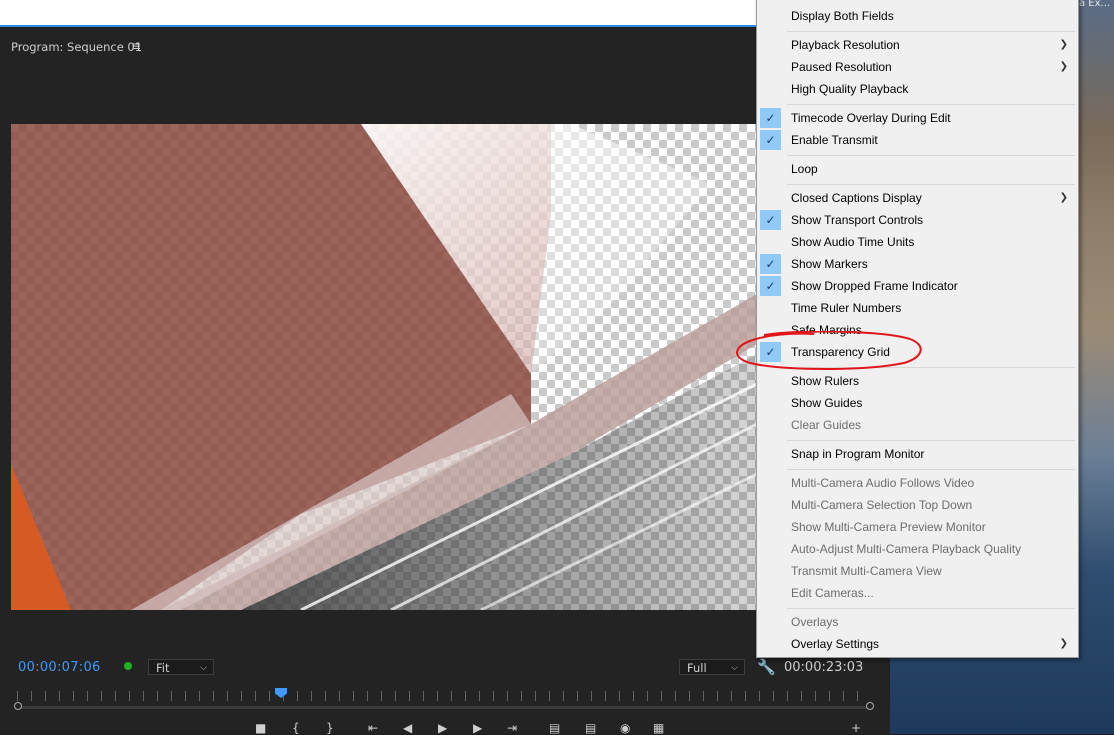 This screenshot has width=1114, height=735. Describe the element at coordinates (378, 13) in the screenshot. I see `window-top-bar` at that location.